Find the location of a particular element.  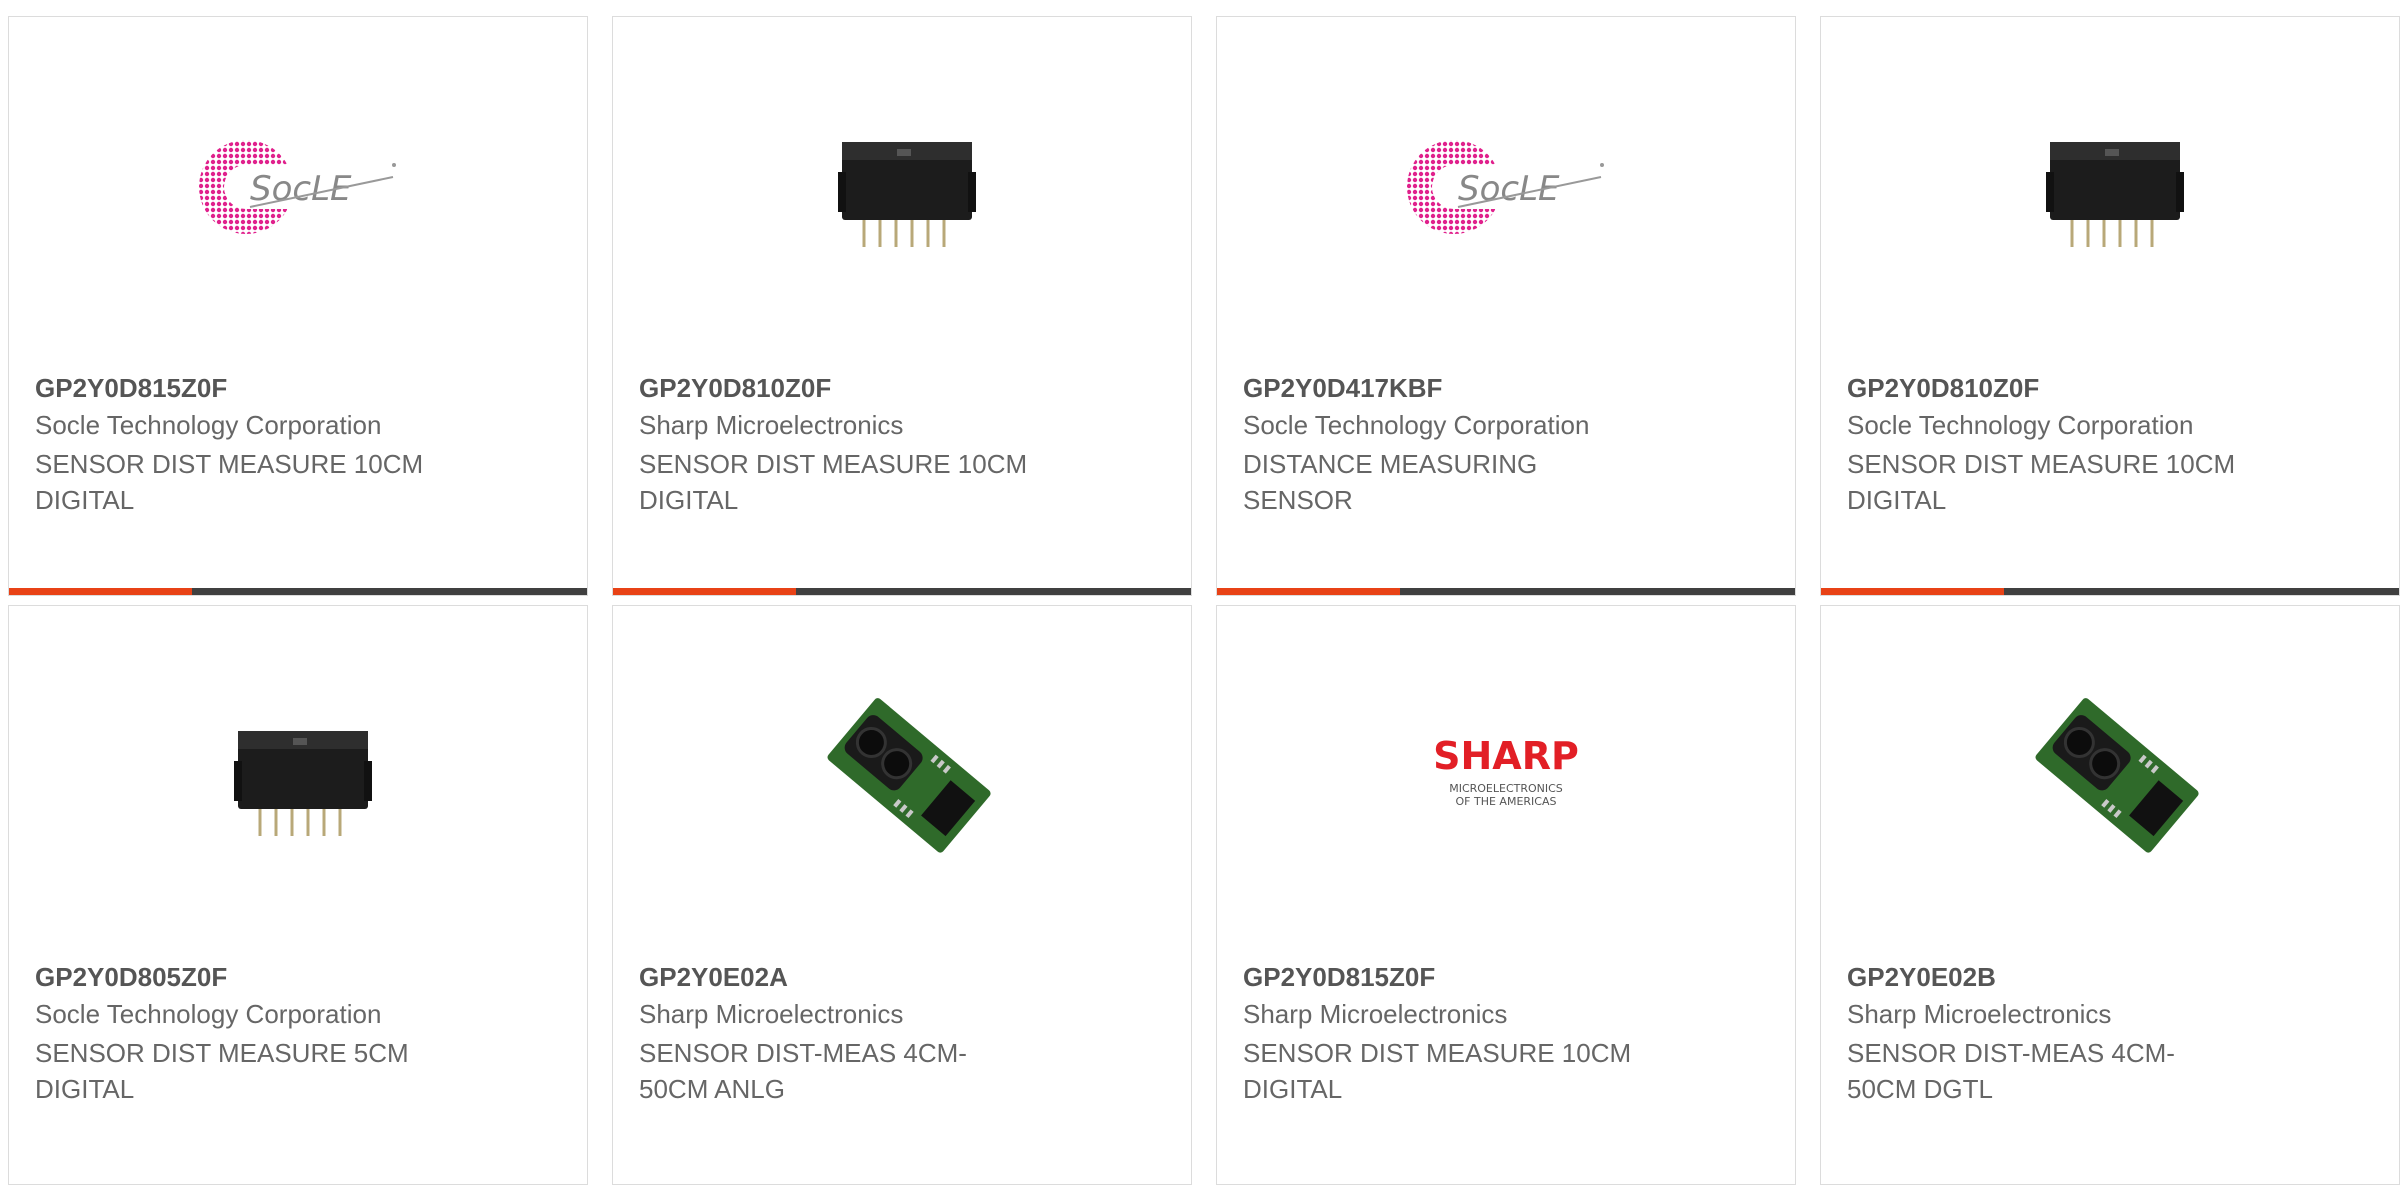

sharp-logo-subtitle-1: MICROELECTRONICS is located at coordinates (1506, 788).